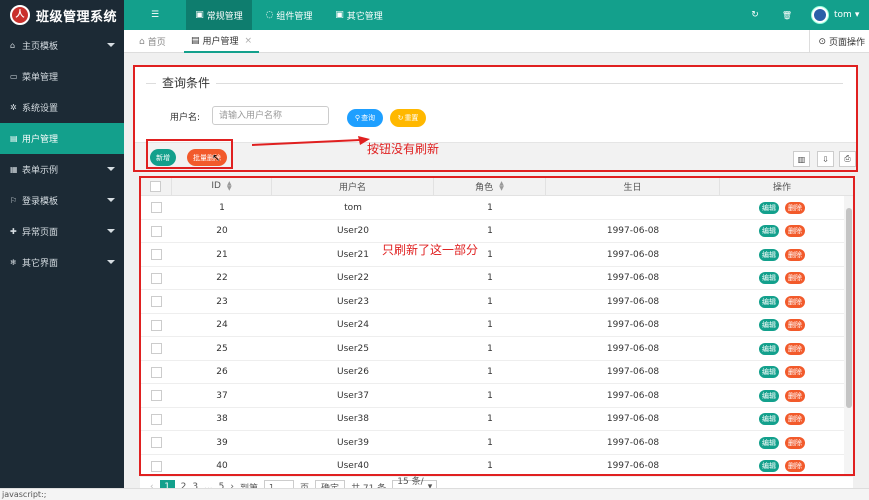 The height and width of the screenshot is (500, 869). Describe the element at coordinates (152, 41) in the screenshot. I see `tab-home: ⌂ 首页` at that location.